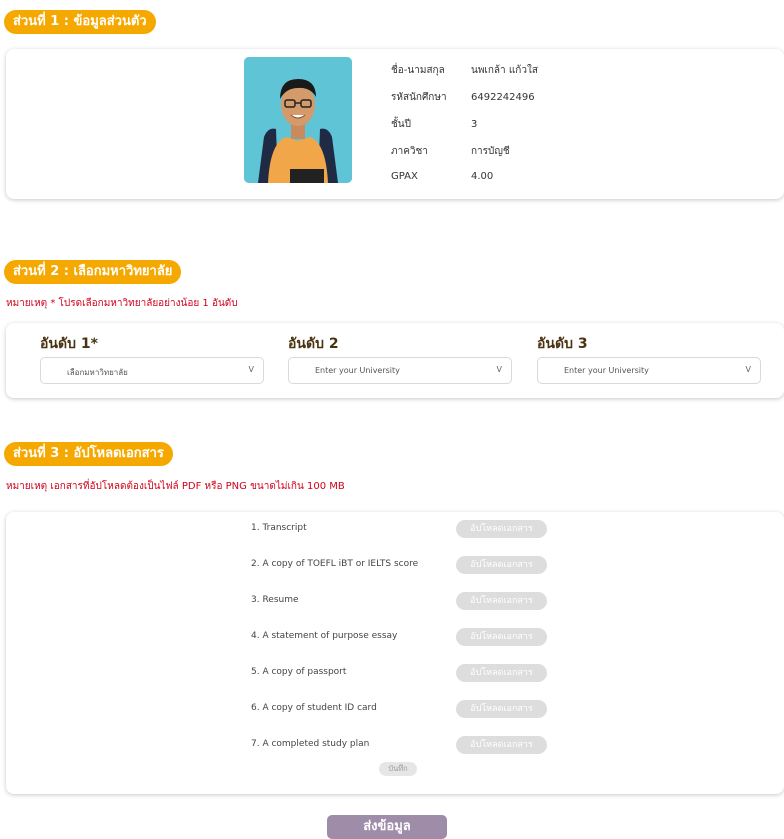 This screenshot has height=839, width=784. What do you see at coordinates (463, 97) in the screenshot?
I see `info-row-student-id: รหัสนักศึกษา 6492242496` at bounding box center [463, 97].